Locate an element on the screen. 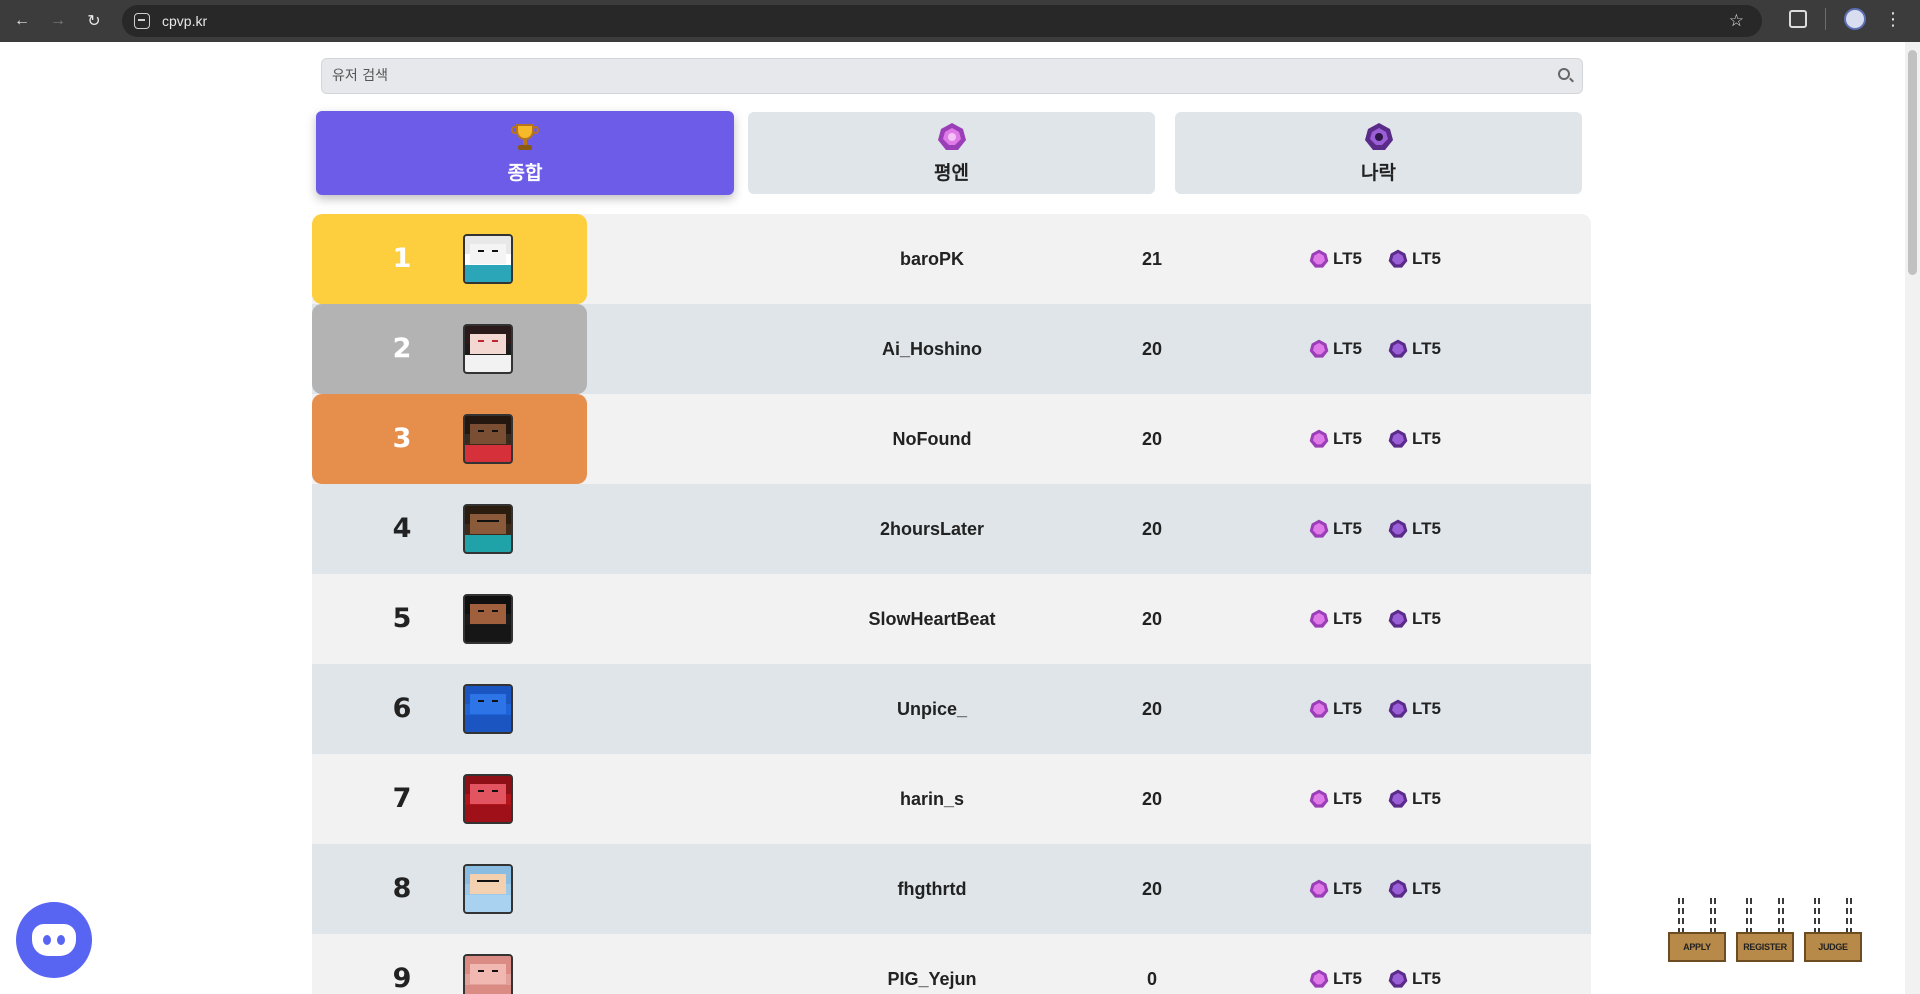 The height and width of the screenshot is (994, 1920). forward-icon: → is located at coordinates (58, 21).